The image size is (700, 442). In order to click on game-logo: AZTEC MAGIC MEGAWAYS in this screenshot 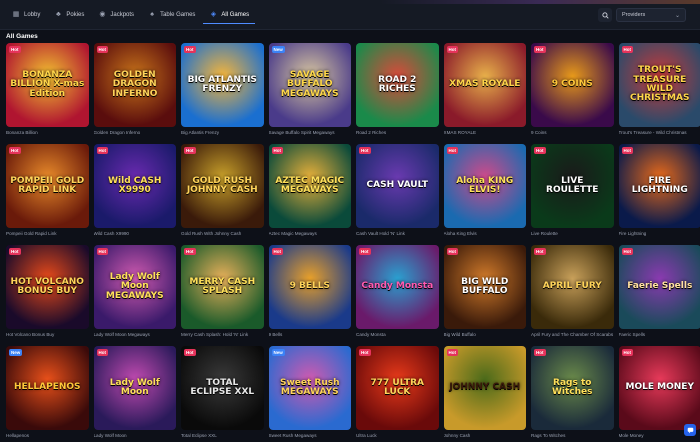, I will do `click(310, 185)`.